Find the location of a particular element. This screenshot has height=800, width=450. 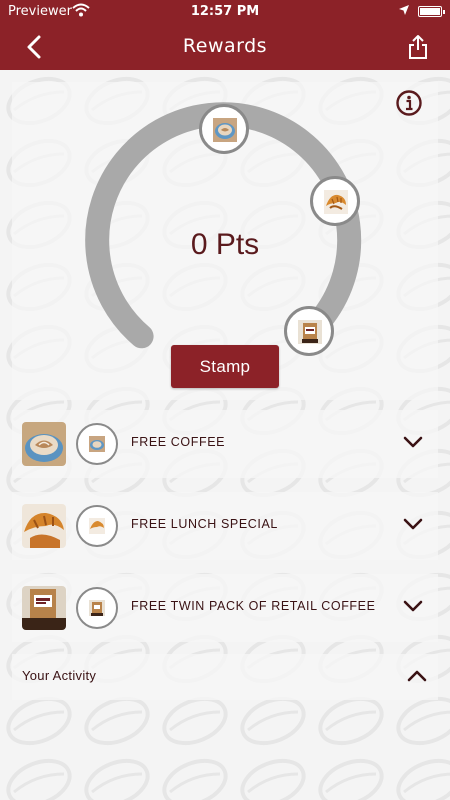

activity-label: Your Activity is located at coordinates (59, 675).